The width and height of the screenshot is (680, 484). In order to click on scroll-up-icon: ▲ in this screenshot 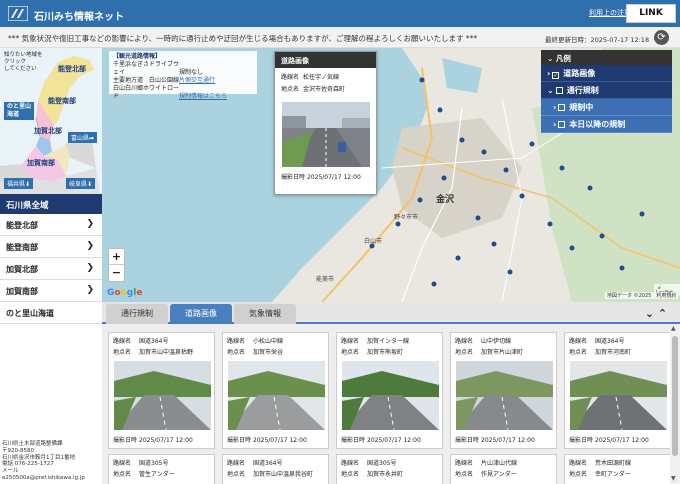, I will do `click(673, 328)`.